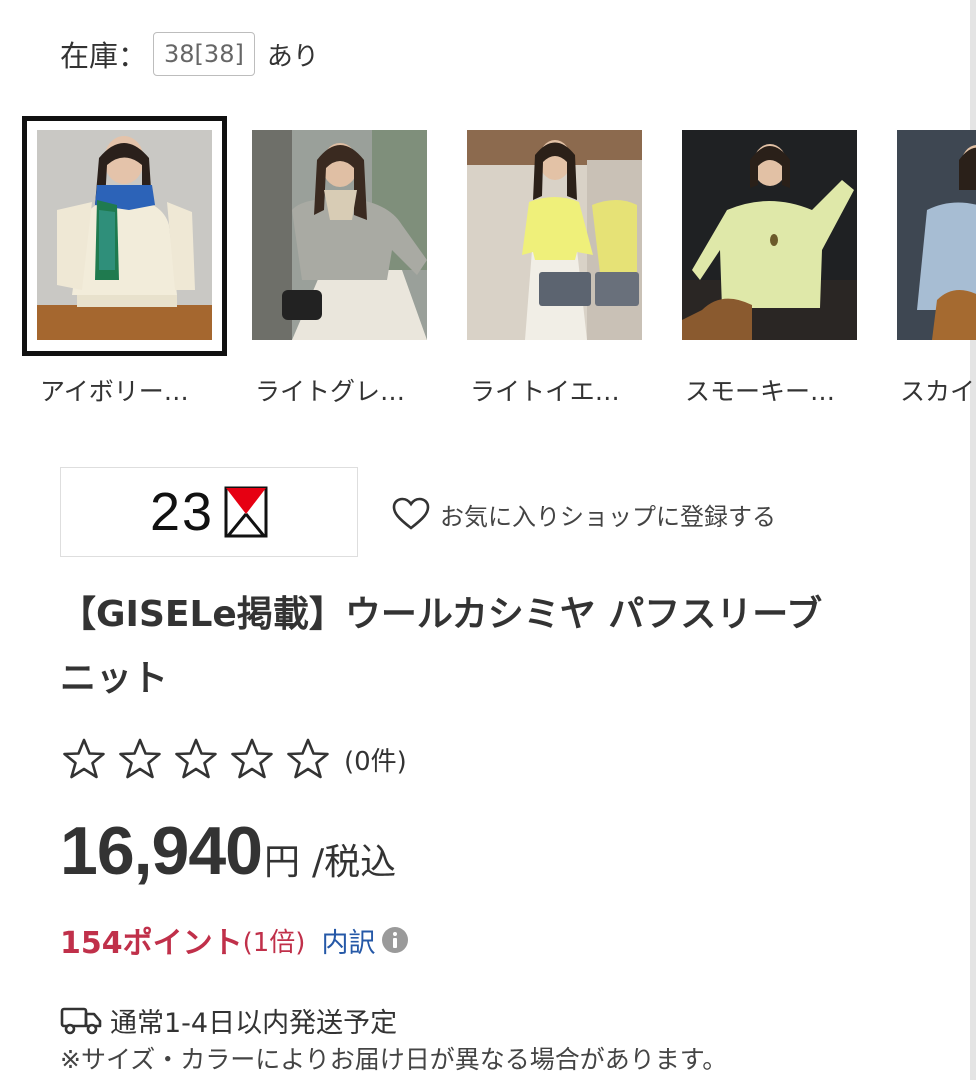 The height and width of the screenshot is (1080, 976). What do you see at coordinates (348, 940) in the screenshot?
I see `points-breakdown-link: 内訳` at bounding box center [348, 940].